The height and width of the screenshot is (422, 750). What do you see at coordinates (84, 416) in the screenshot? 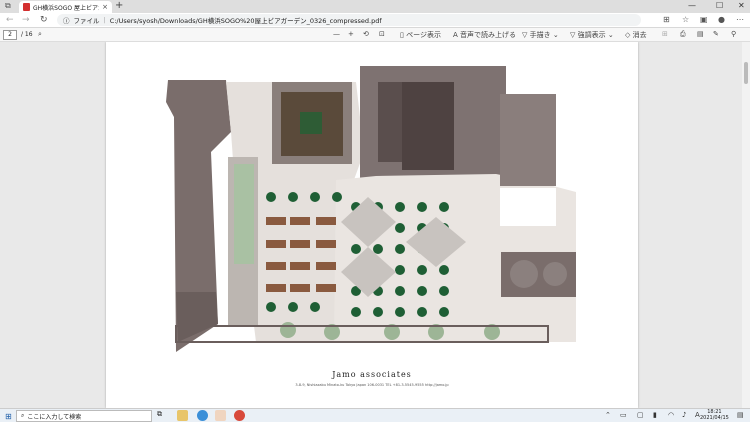
I see `taskbar-search: ⌕ ここに入力して検索` at bounding box center [84, 416].